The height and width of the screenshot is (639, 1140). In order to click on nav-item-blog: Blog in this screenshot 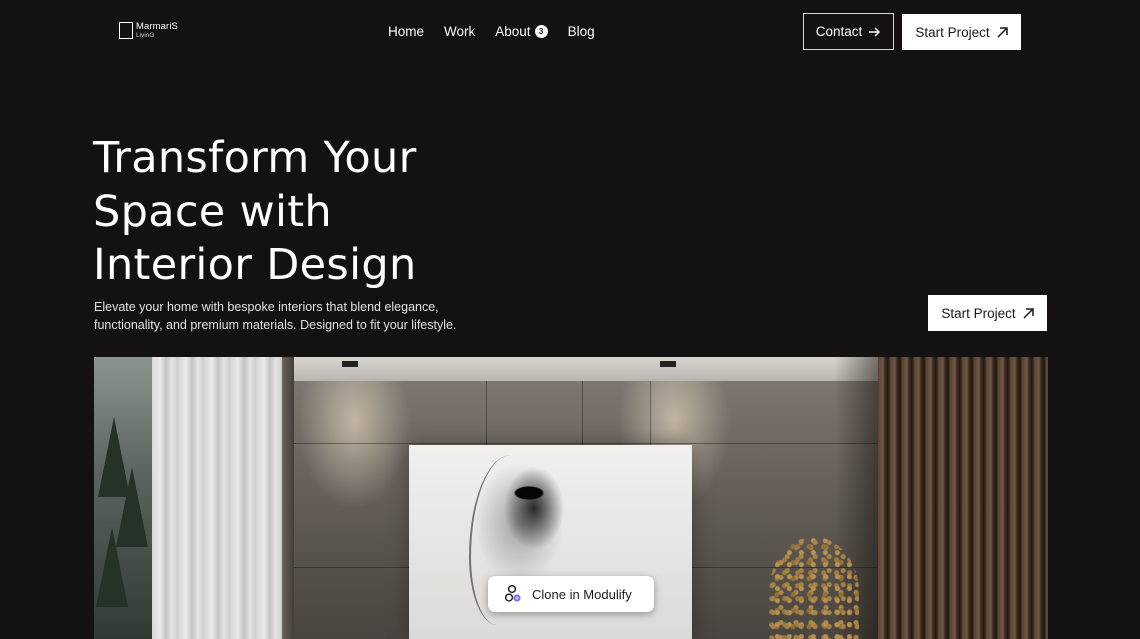, I will do `click(581, 31)`.